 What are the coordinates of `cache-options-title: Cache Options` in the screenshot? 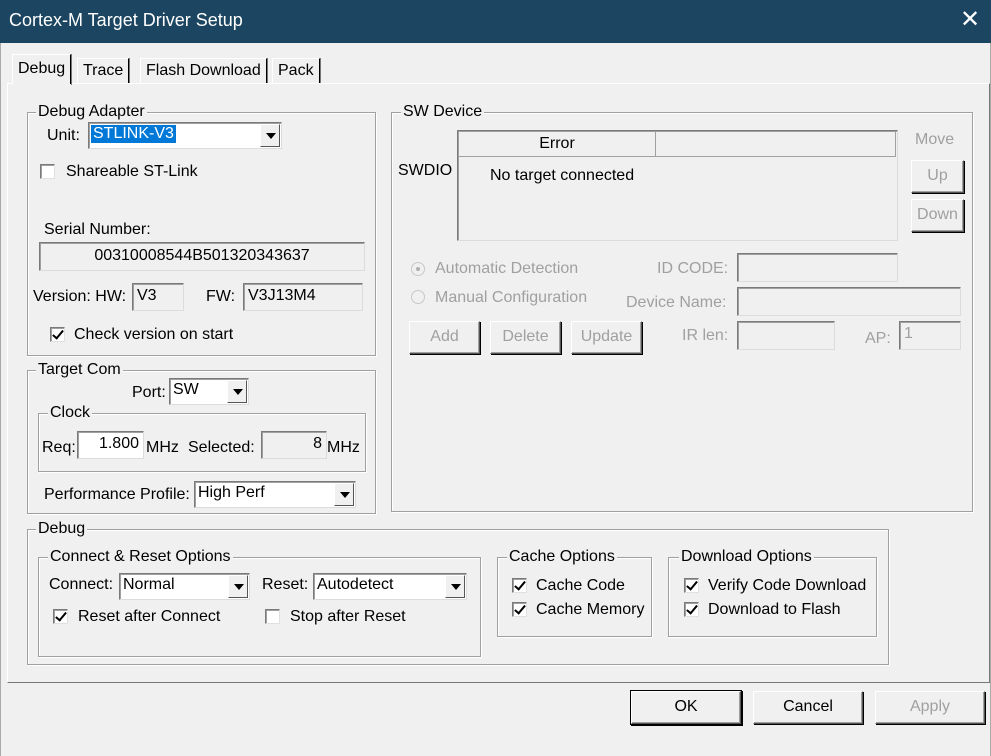 It's located at (562, 557).